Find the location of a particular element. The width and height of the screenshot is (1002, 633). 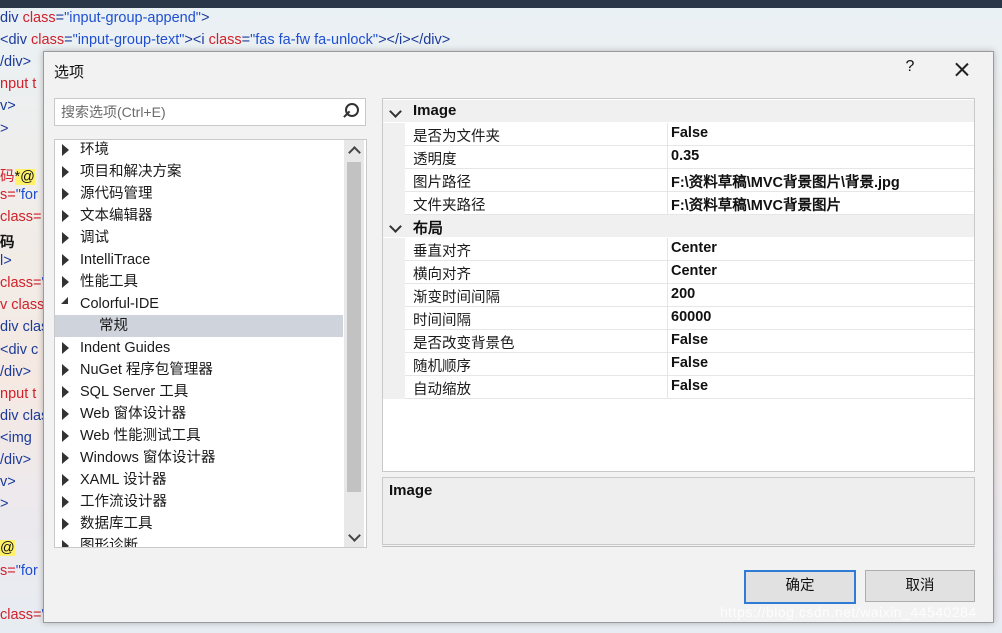

scrollbar-thumb is located at coordinates (354, 327).